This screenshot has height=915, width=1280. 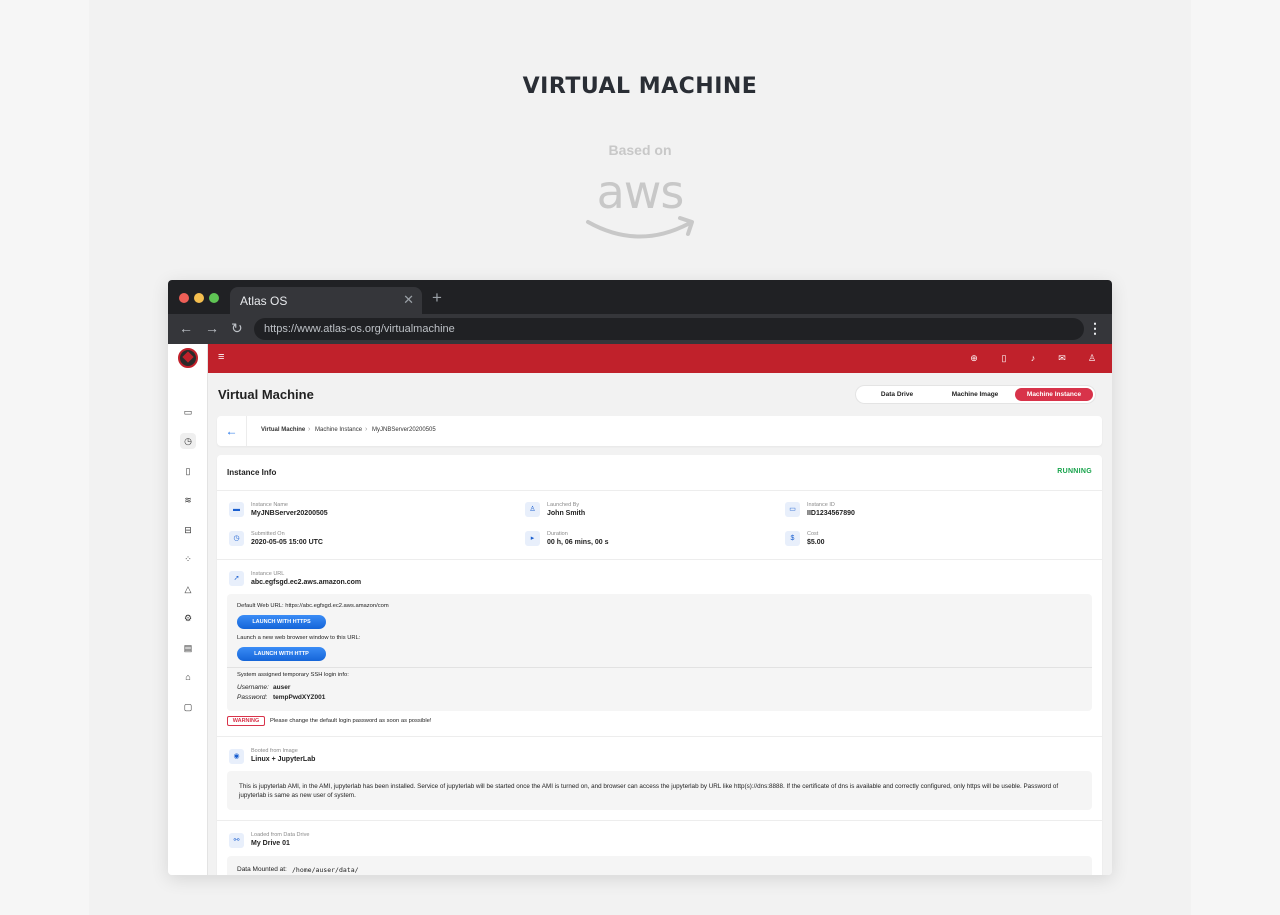 What do you see at coordinates (188, 500) in the screenshot?
I see `layers-icon: ≋` at bounding box center [188, 500].